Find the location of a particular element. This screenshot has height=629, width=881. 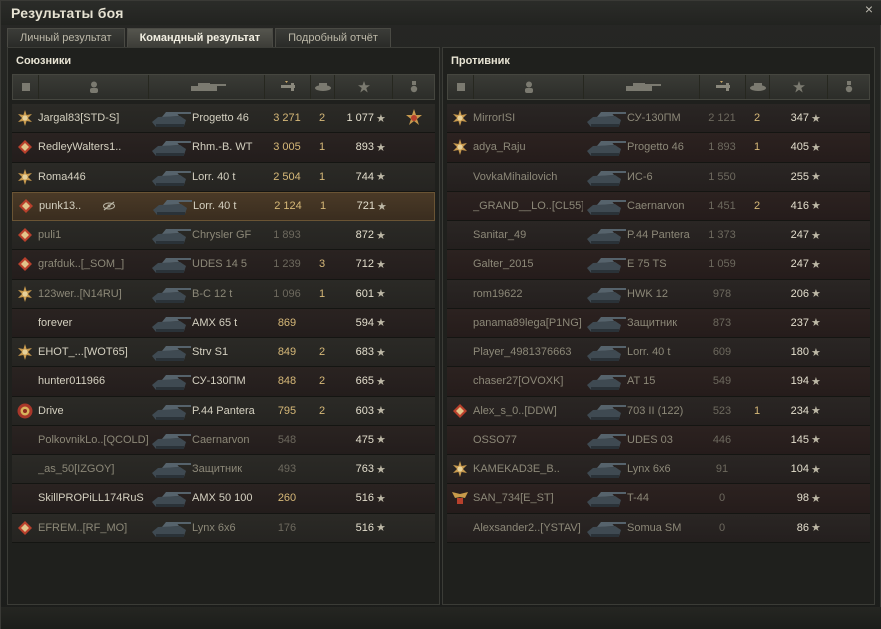

ally-row: puli1 Chrysler GF 1 893 872 ★ is located at coordinates (223, 236).